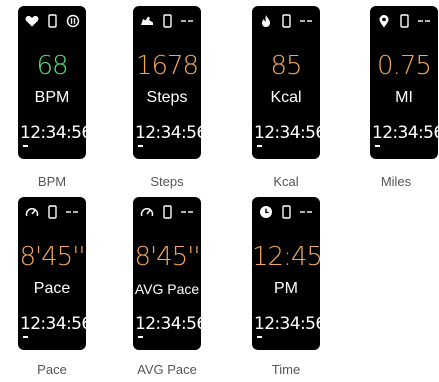 Image resolution: width=439 pixels, height=382 pixels. What do you see at coordinates (286, 257) in the screenshot?
I see `metric-value: 12:45` at bounding box center [286, 257].